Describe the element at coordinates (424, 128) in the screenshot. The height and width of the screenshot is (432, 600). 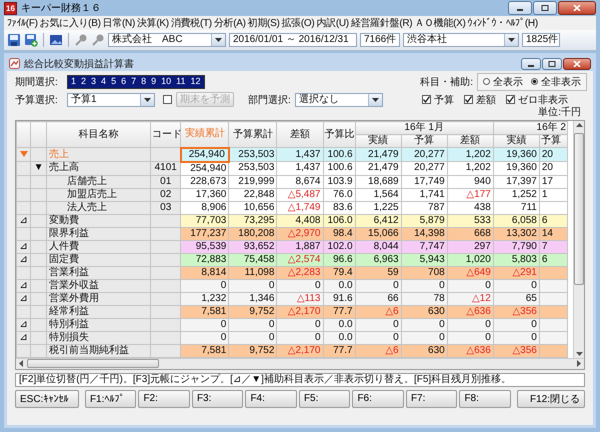
I see `column-header: 16年 1月` at that location.